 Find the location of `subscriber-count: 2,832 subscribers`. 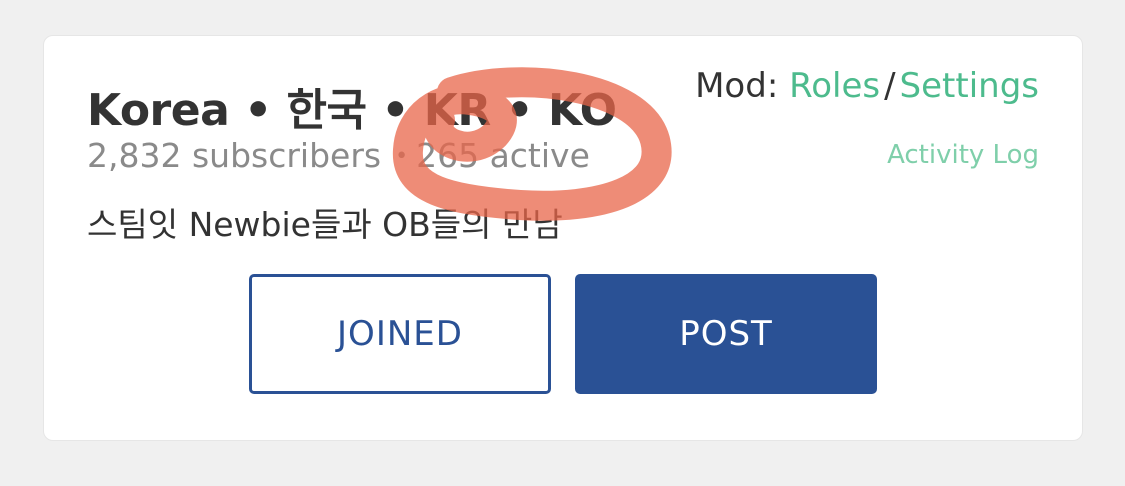

subscriber-count: 2,832 subscribers is located at coordinates (234, 155).